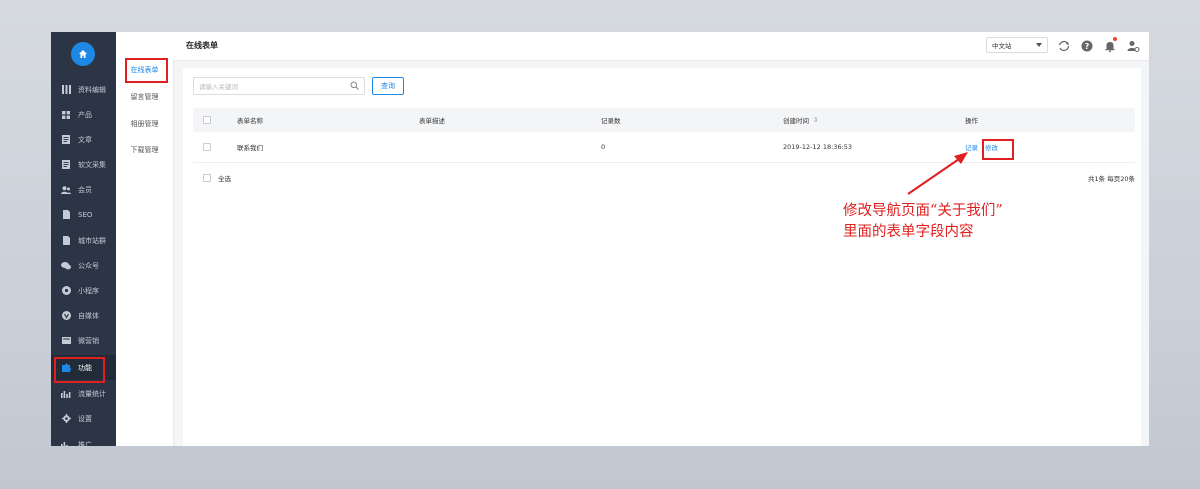  Describe the element at coordinates (661, 46) in the screenshot. I see `top-bar: 在线表单 中文站 ?` at that location.